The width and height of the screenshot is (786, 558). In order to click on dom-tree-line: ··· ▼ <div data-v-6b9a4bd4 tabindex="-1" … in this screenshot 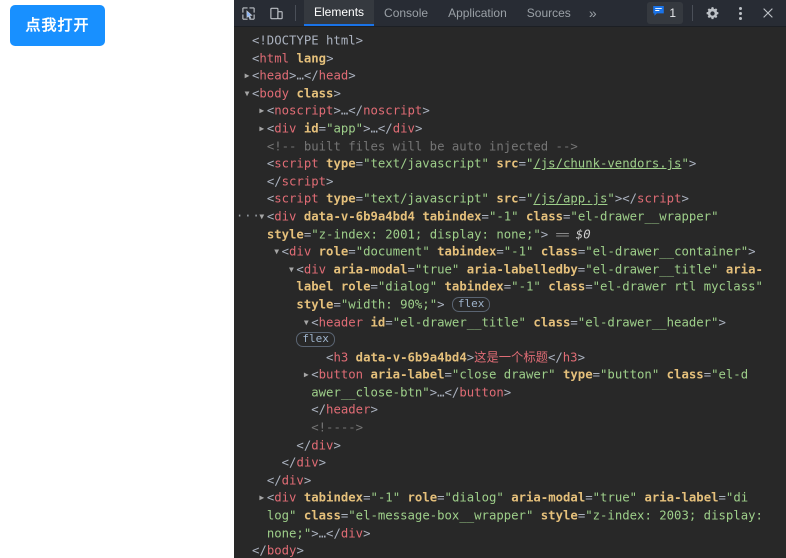, I will do `click(510, 217)`.